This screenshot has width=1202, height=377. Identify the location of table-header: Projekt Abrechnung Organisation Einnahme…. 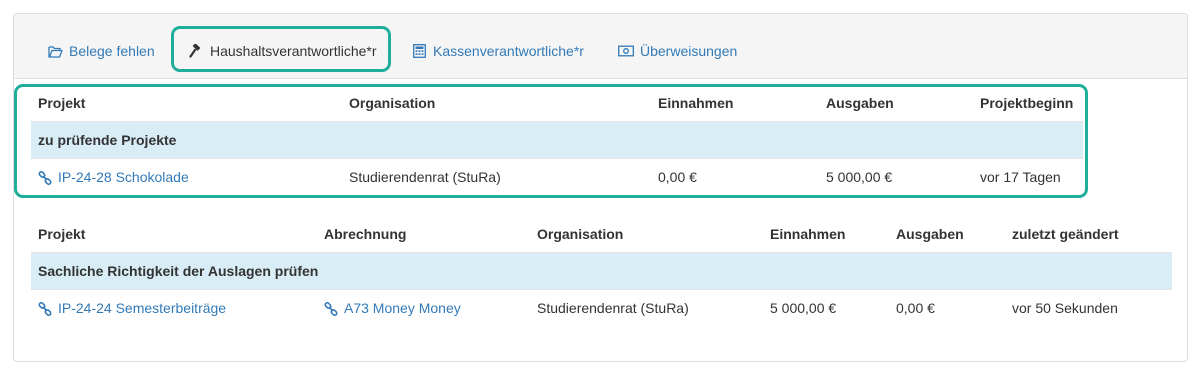
(601, 234).